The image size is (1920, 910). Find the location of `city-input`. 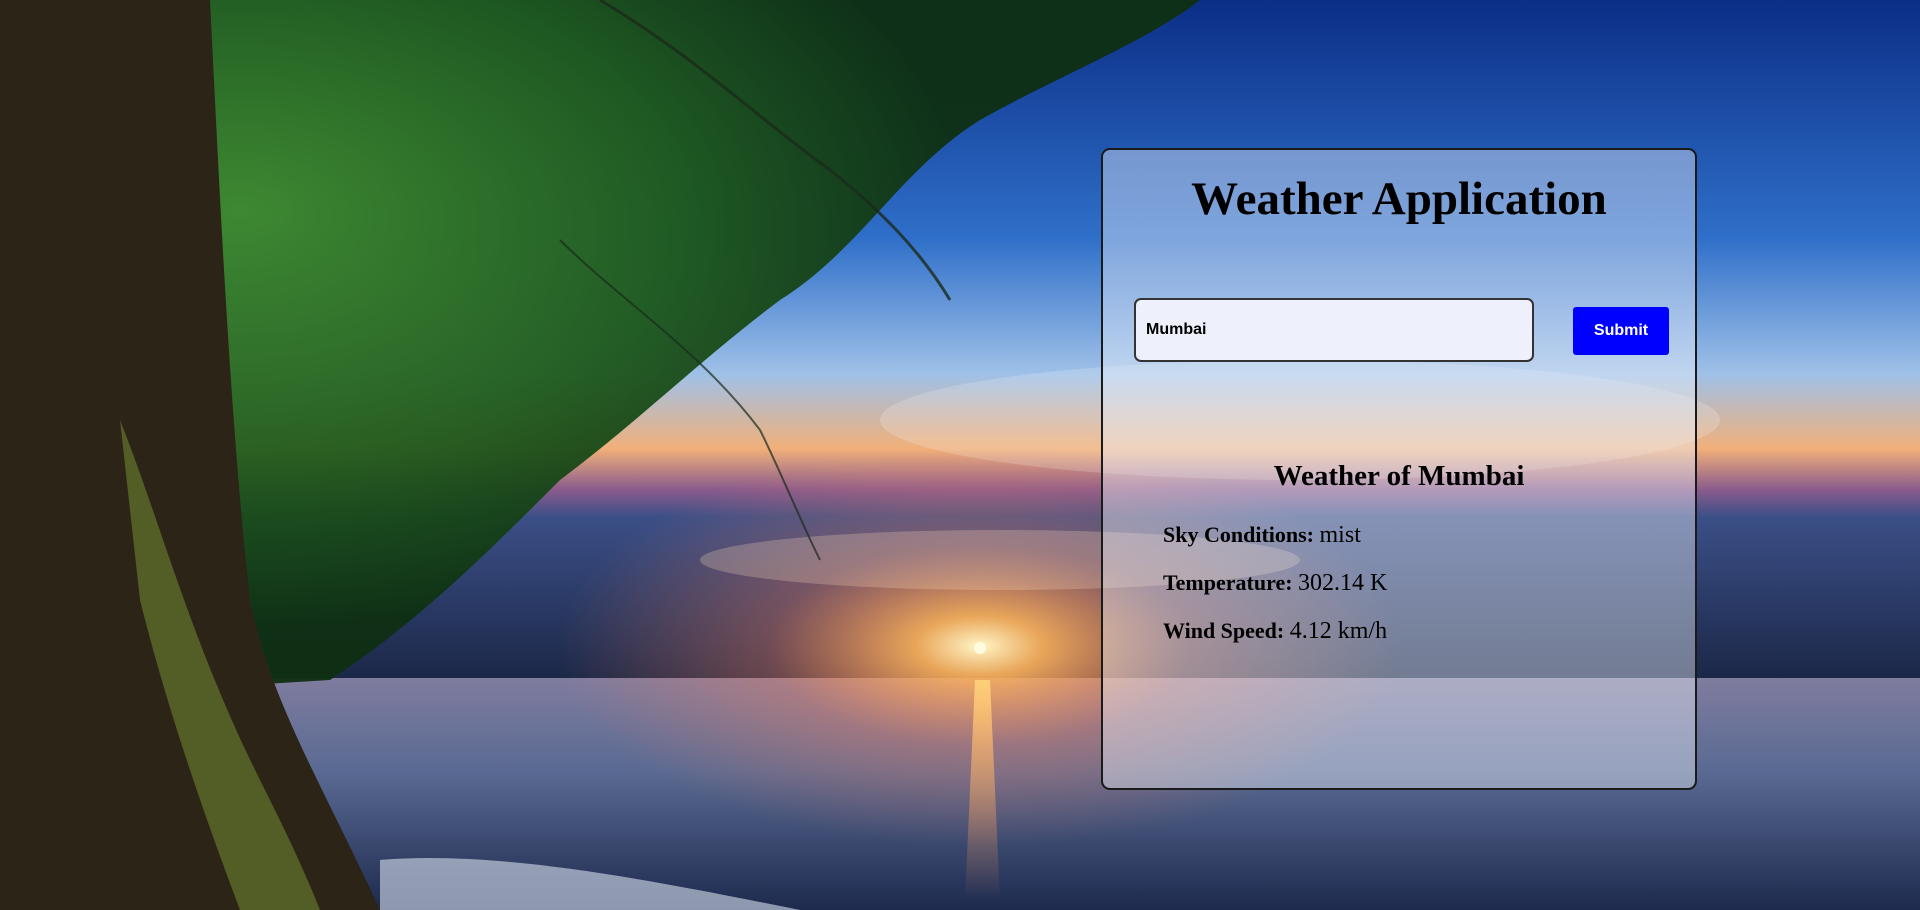

city-input is located at coordinates (1334, 330).